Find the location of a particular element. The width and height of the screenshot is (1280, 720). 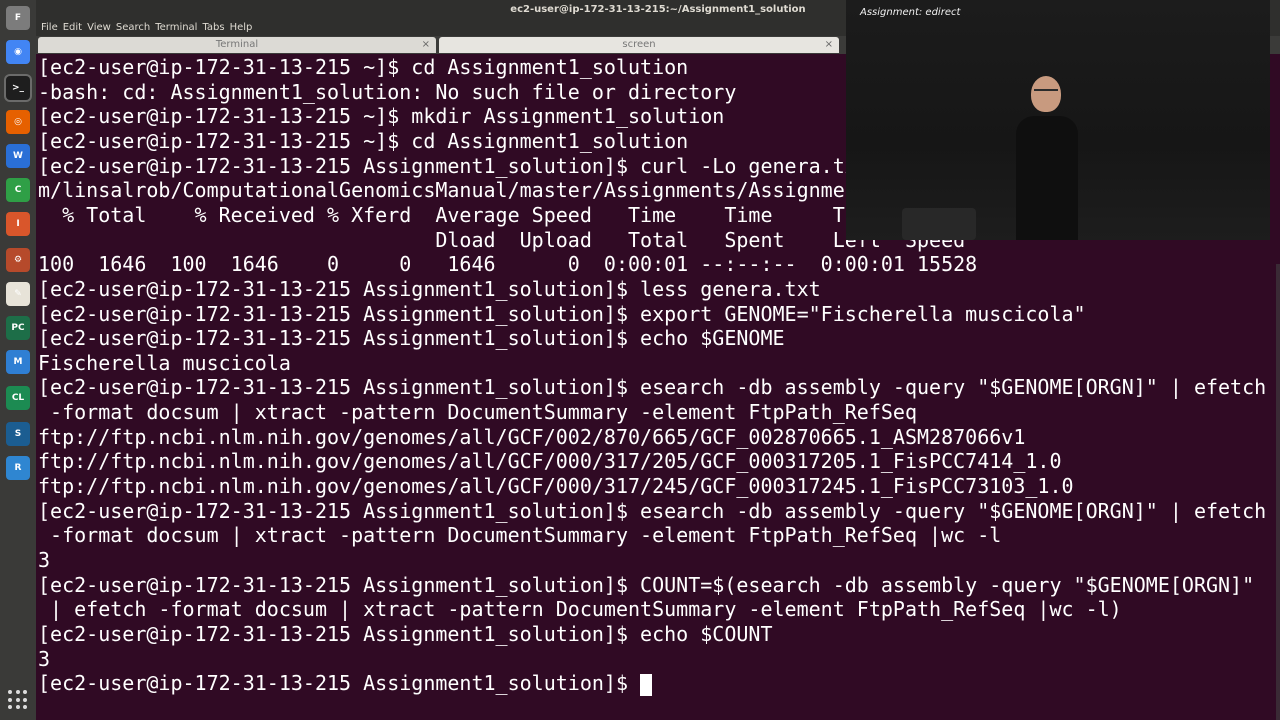

tab-screen: screen × is located at coordinates (639, 45).